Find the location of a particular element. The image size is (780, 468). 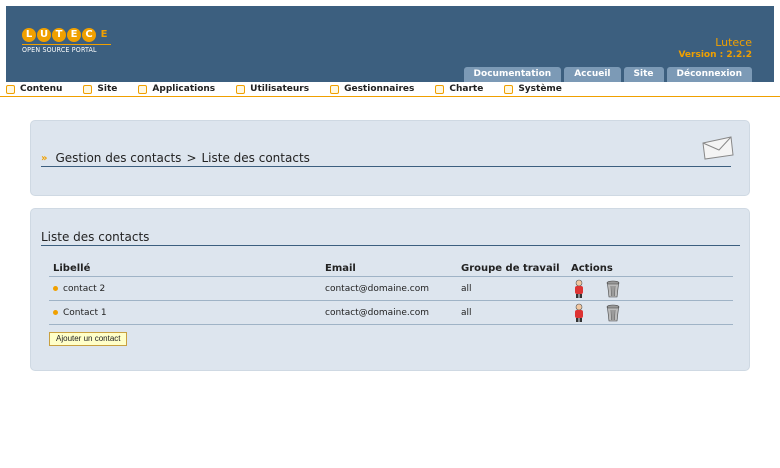

menu-item-label: Contenu is located at coordinates (41, 89).